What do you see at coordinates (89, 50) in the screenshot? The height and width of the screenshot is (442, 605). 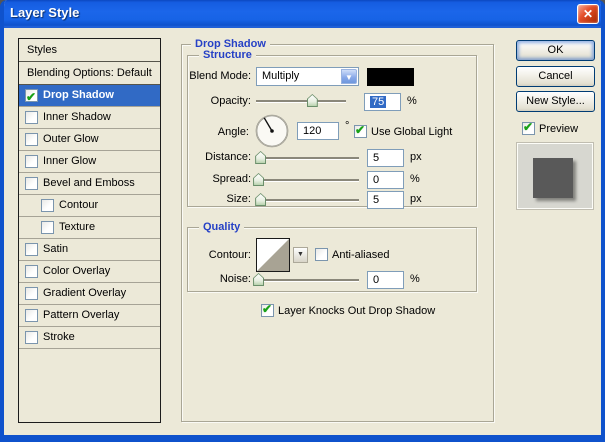 I see `sidebar-item-styles: Styles` at bounding box center [89, 50].